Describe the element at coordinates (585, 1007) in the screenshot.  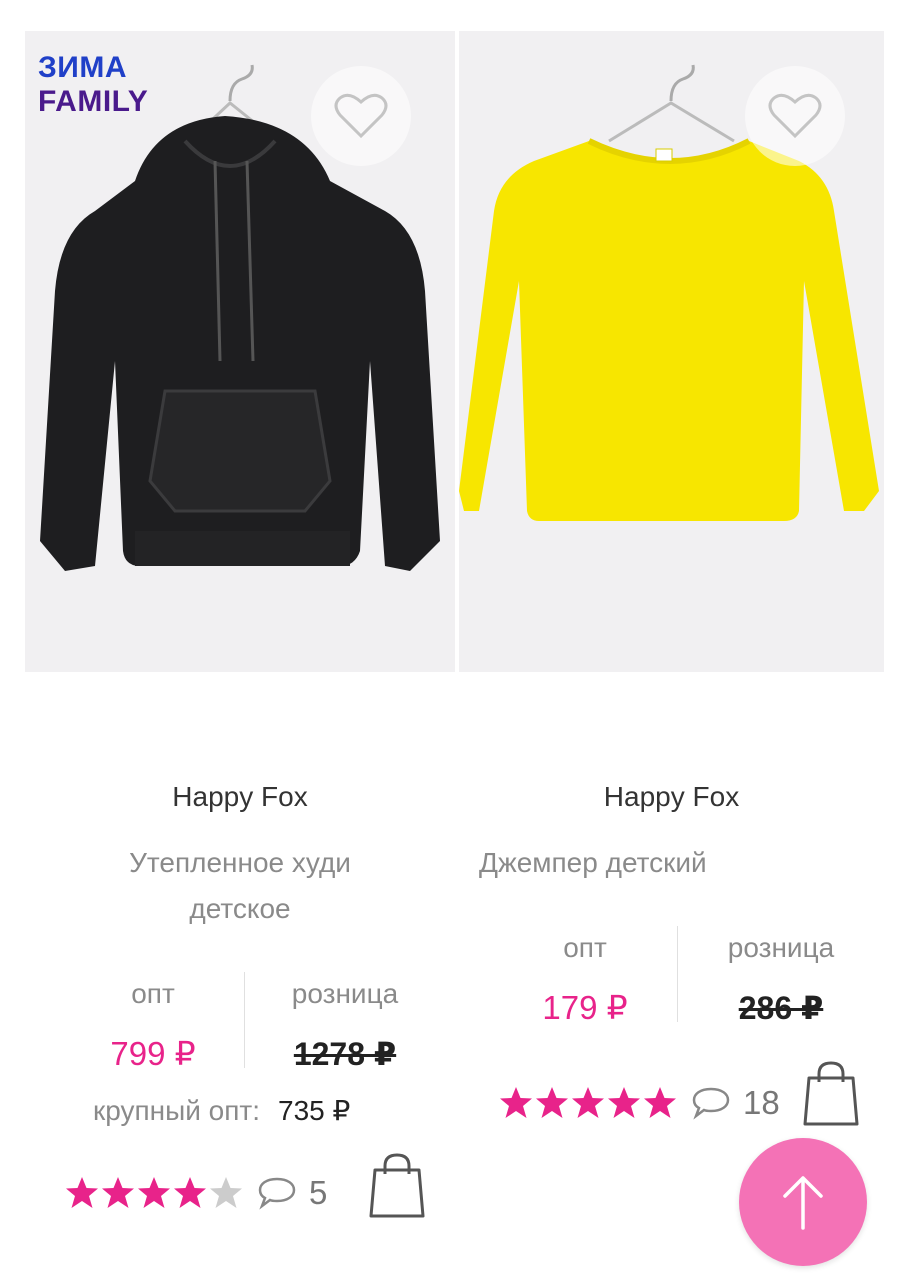
I see `wholesale-value: 179 ₽` at that location.